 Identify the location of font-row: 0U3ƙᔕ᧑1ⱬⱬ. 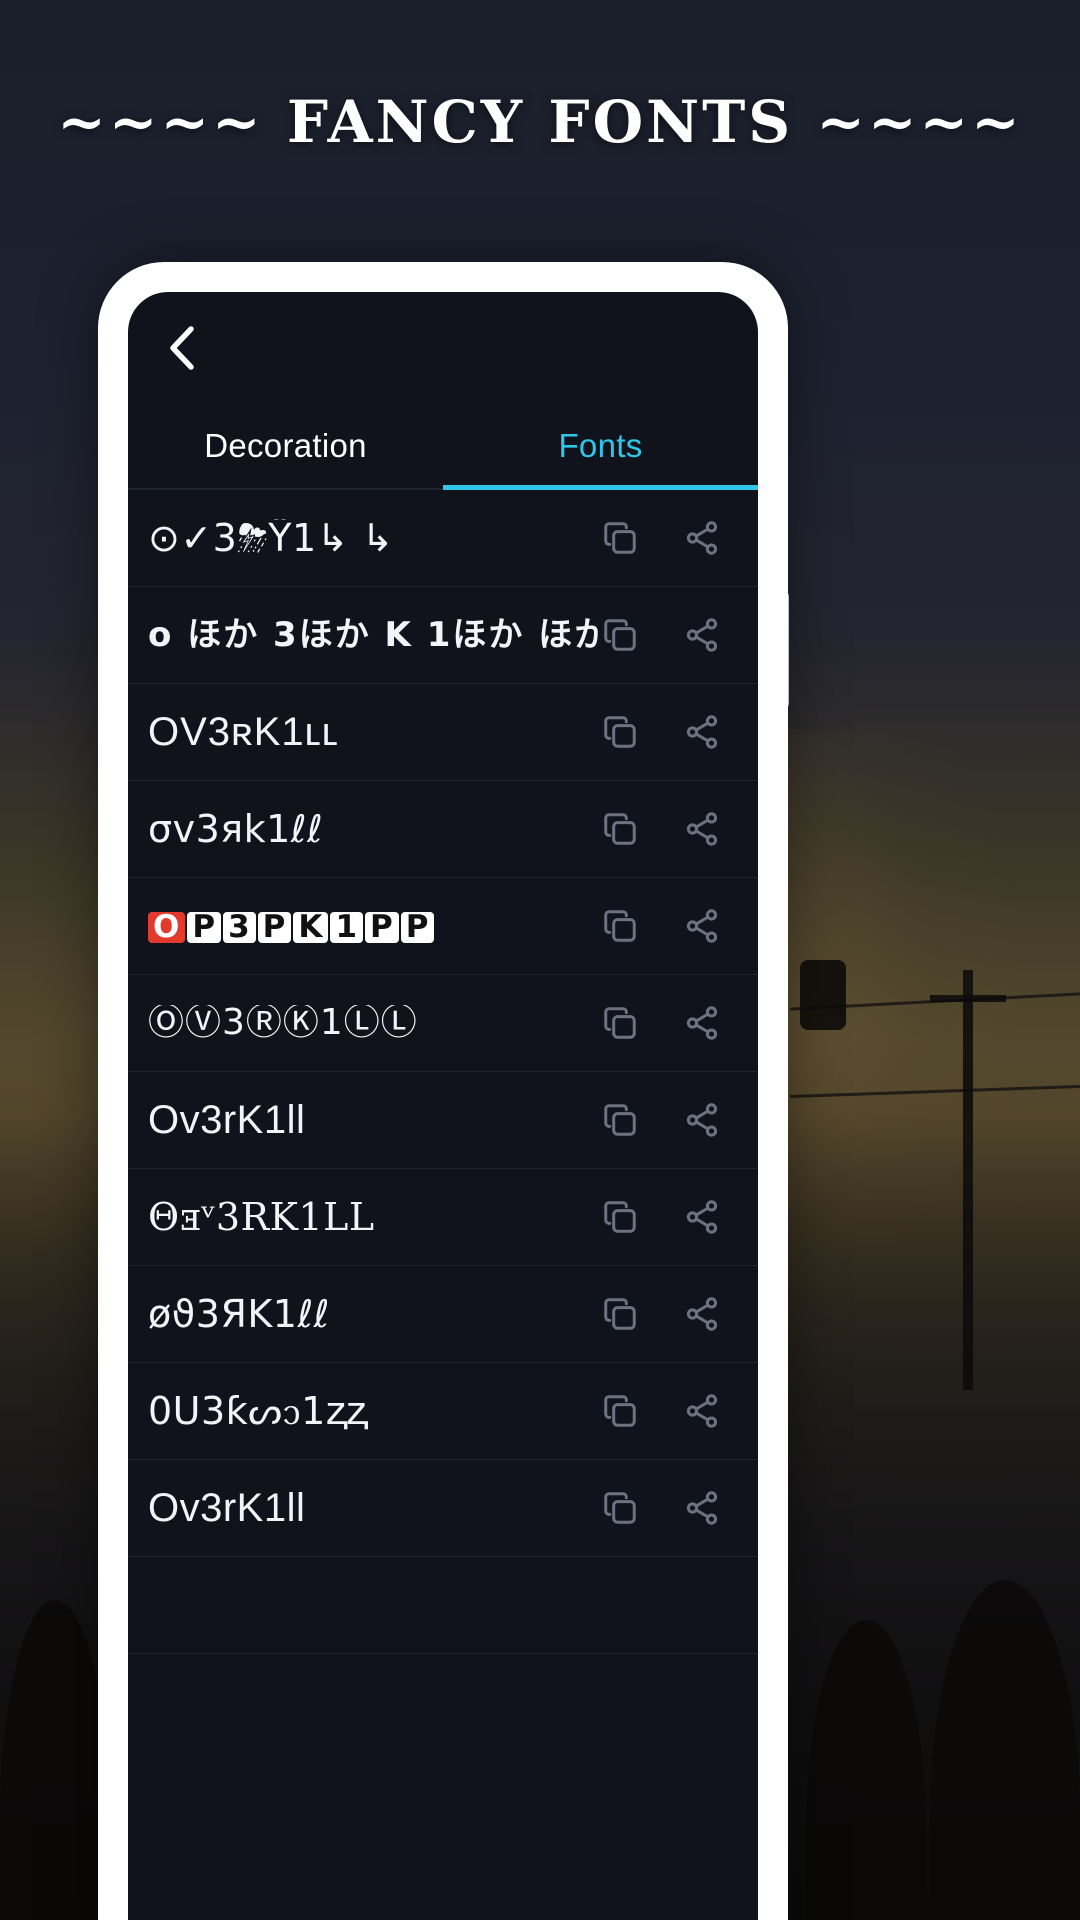
(443, 1411).